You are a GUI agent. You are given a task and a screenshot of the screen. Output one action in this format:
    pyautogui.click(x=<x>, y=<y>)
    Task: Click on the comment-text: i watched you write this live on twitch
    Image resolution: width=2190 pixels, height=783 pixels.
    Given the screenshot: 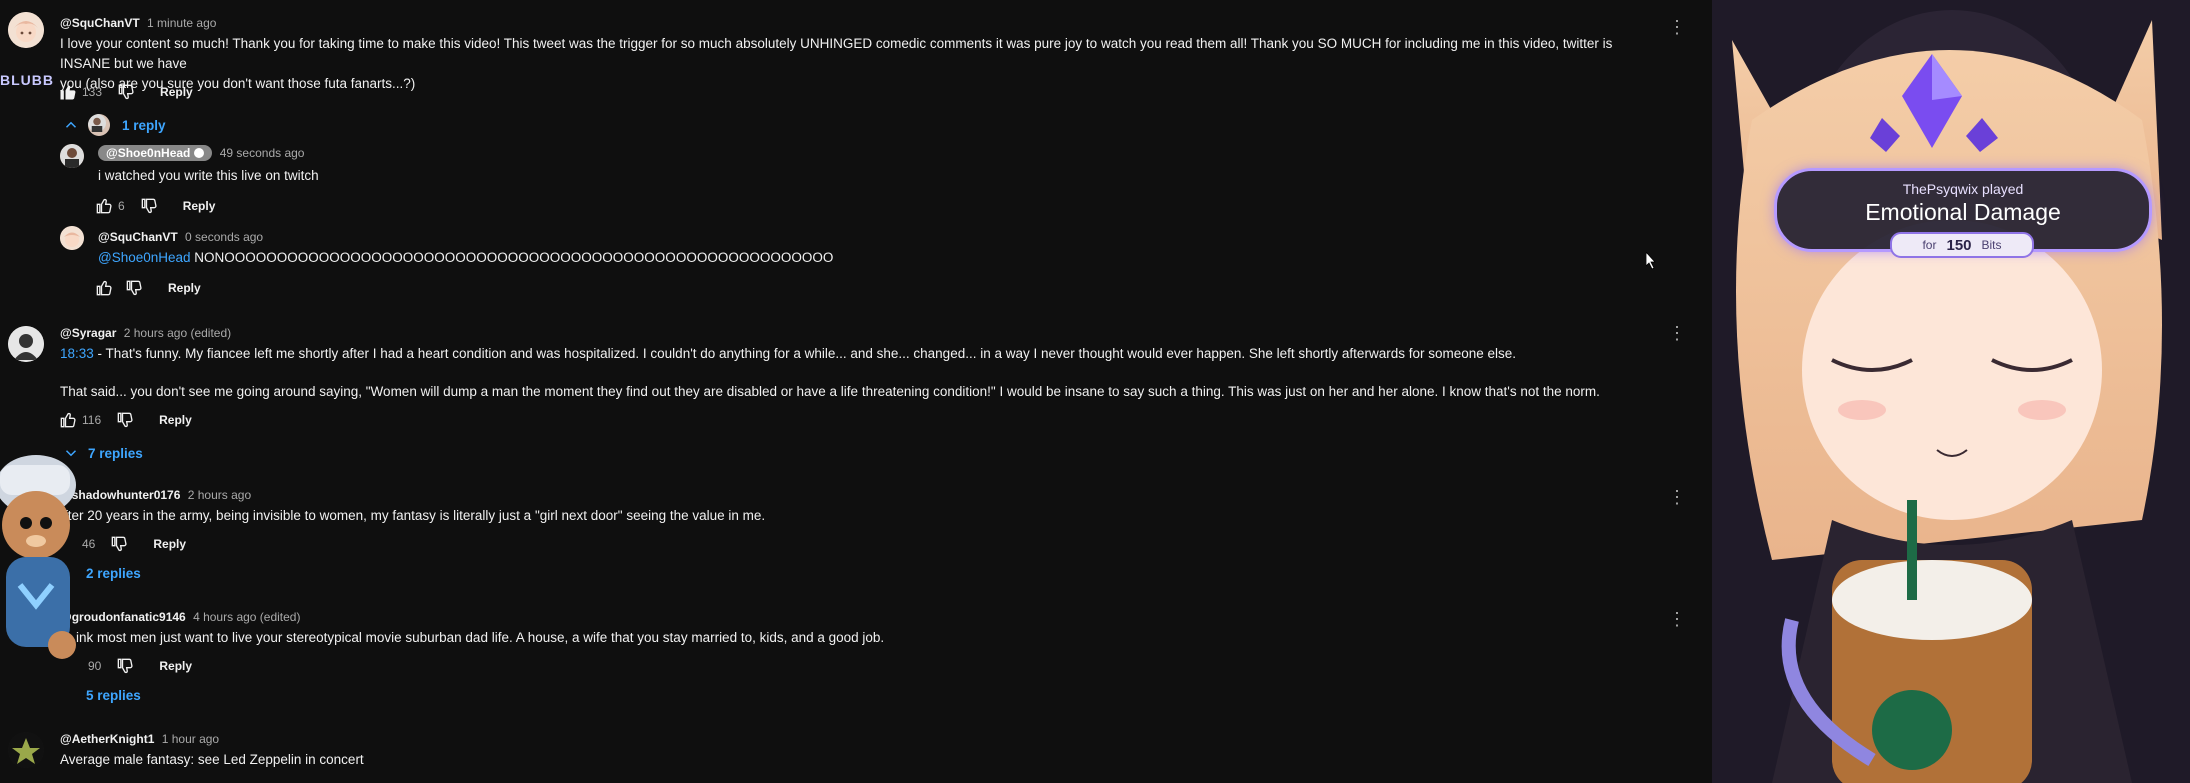 What is the action you would take?
    pyautogui.click(x=208, y=175)
    